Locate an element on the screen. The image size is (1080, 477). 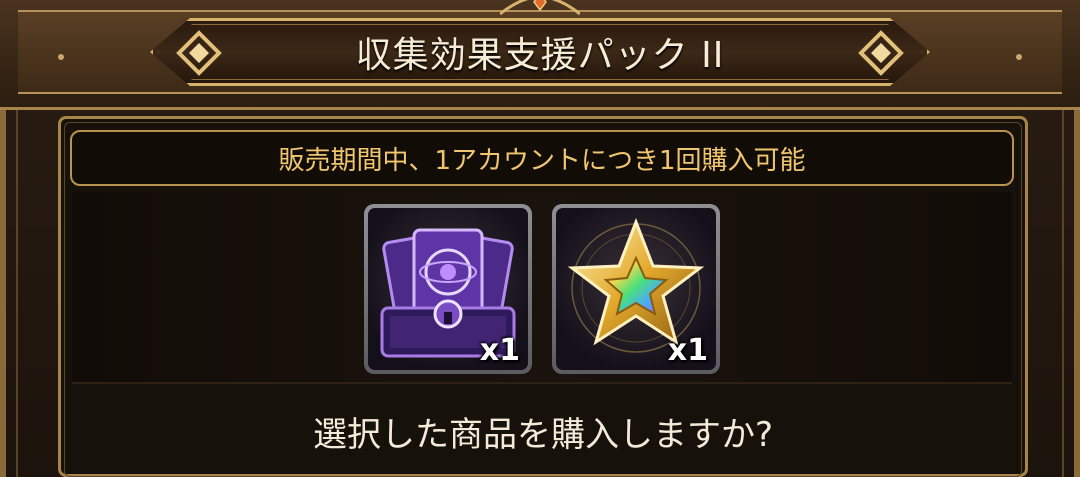
purchase-confirm-question: 選択した商品を購入しますか? is located at coordinates (543, 434).